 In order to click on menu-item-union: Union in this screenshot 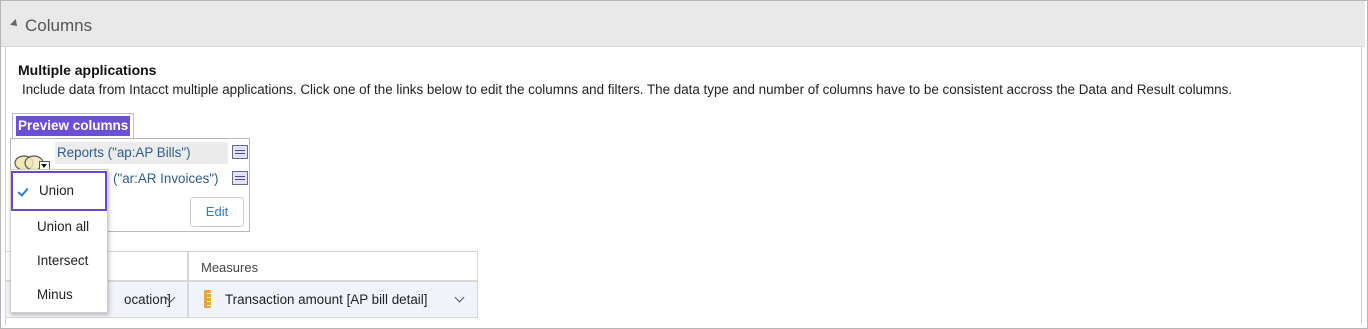, I will do `click(59, 191)`.